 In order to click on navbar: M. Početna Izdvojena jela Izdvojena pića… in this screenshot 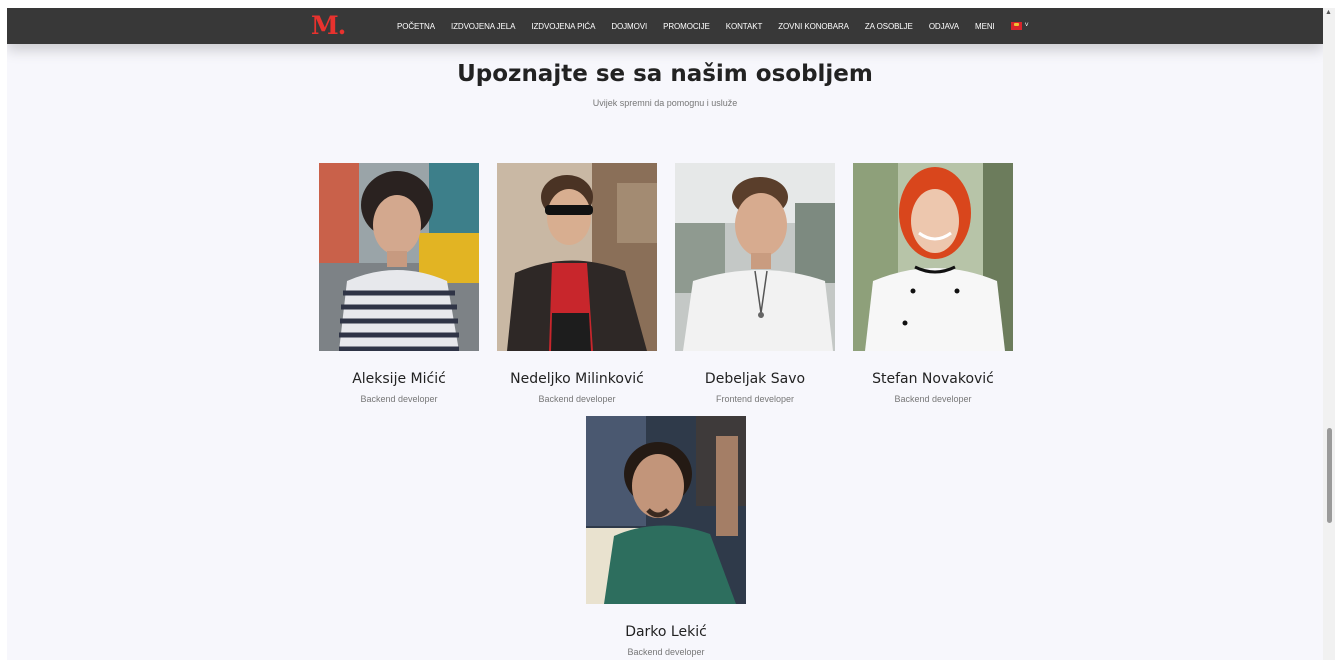, I will do `click(665, 26)`.